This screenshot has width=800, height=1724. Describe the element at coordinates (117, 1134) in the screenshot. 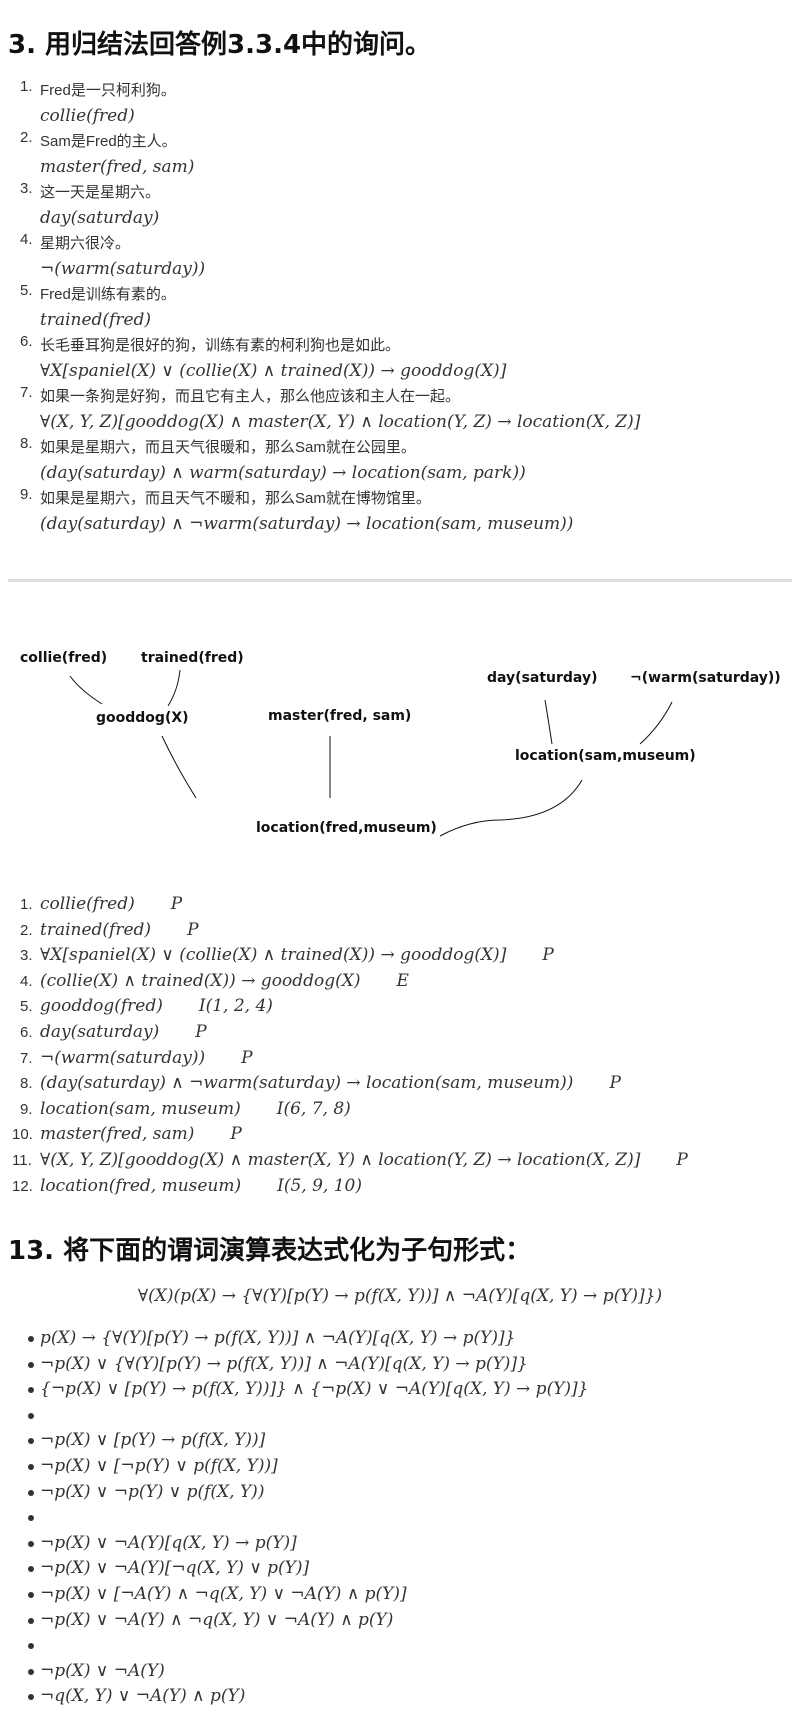

I see `step-formula: master(fred, sam)` at that location.